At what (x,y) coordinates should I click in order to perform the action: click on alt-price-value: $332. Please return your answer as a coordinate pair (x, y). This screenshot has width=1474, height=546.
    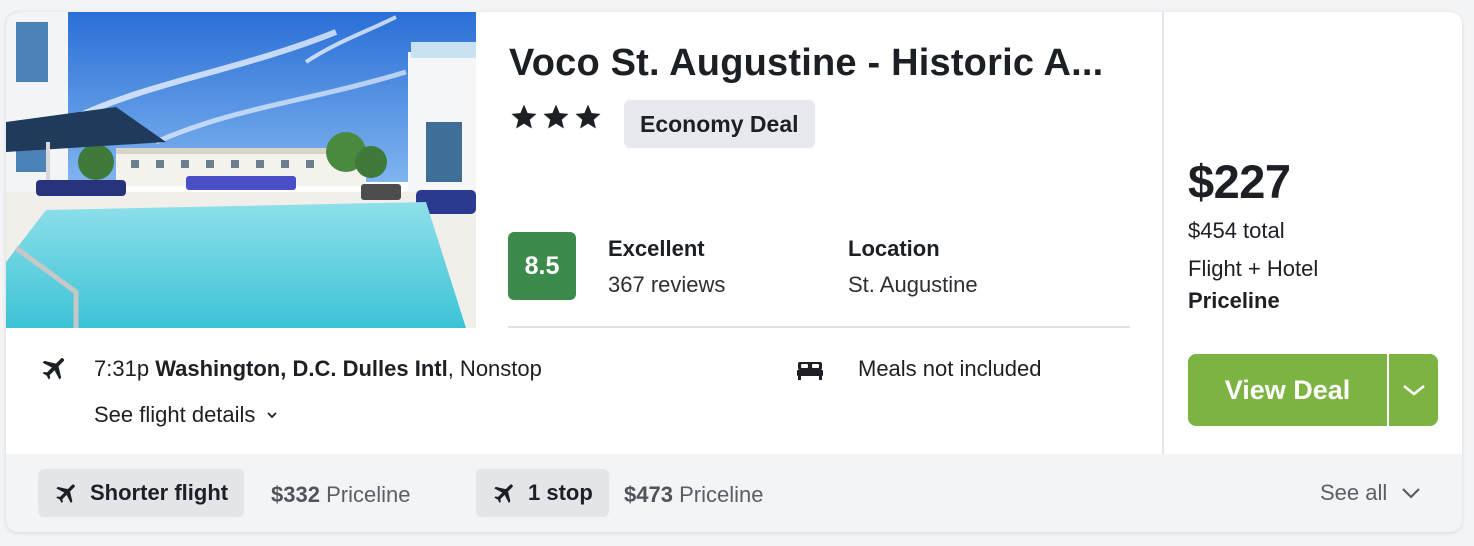
    Looking at the image, I should click on (295, 494).